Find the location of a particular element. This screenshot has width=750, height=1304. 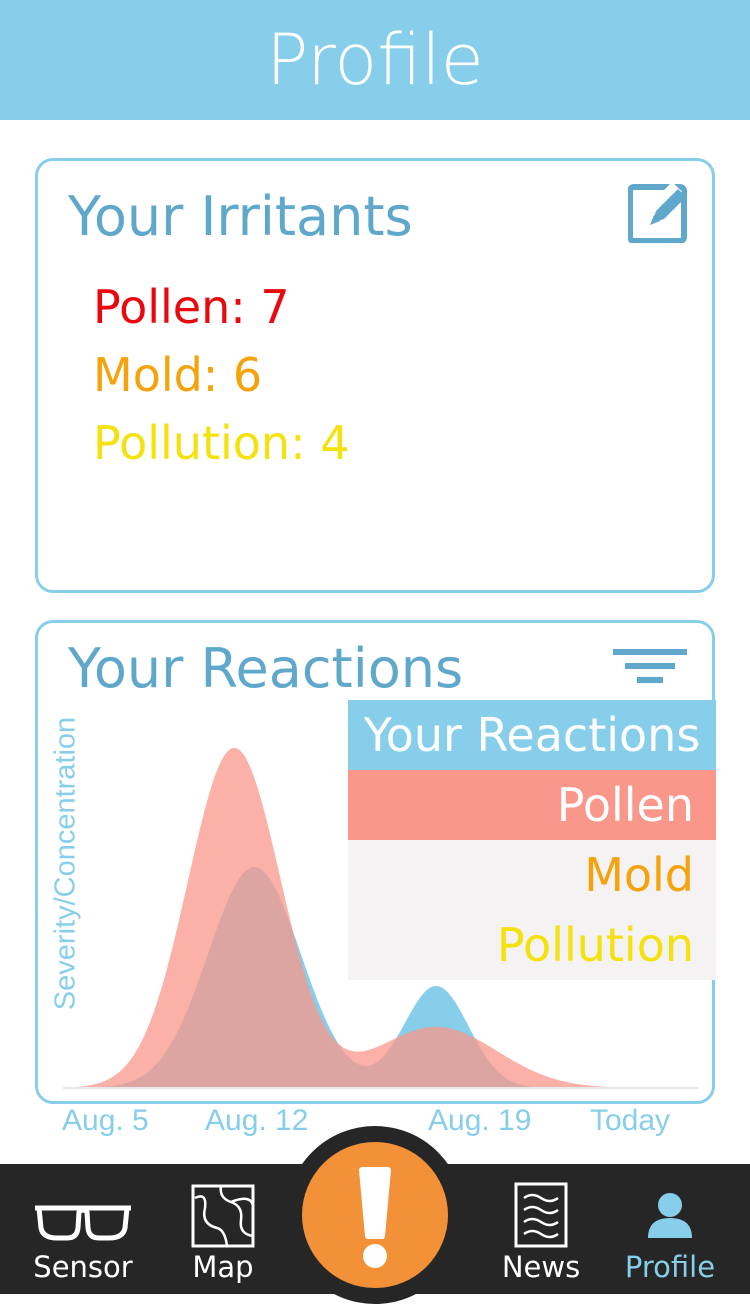

irritant-mold: Mold: 6 is located at coordinates (178, 375).